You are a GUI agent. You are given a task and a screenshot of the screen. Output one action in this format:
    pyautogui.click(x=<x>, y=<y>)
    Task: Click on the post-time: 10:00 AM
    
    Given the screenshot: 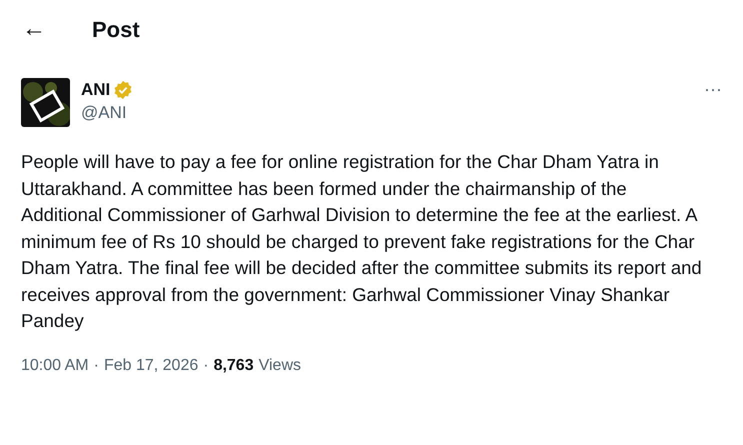 What is the action you would take?
    pyautogui.click(x=55, y=366)
    